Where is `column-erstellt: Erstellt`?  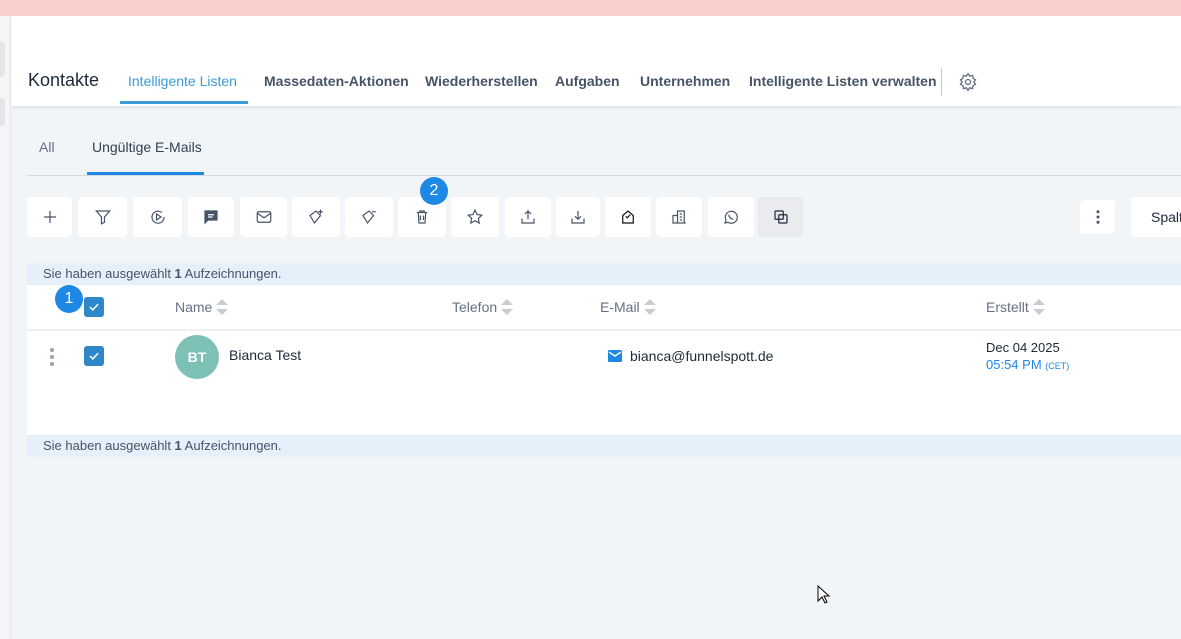
column-erstellt: Erstellt is located at coordinates (1015, 307).